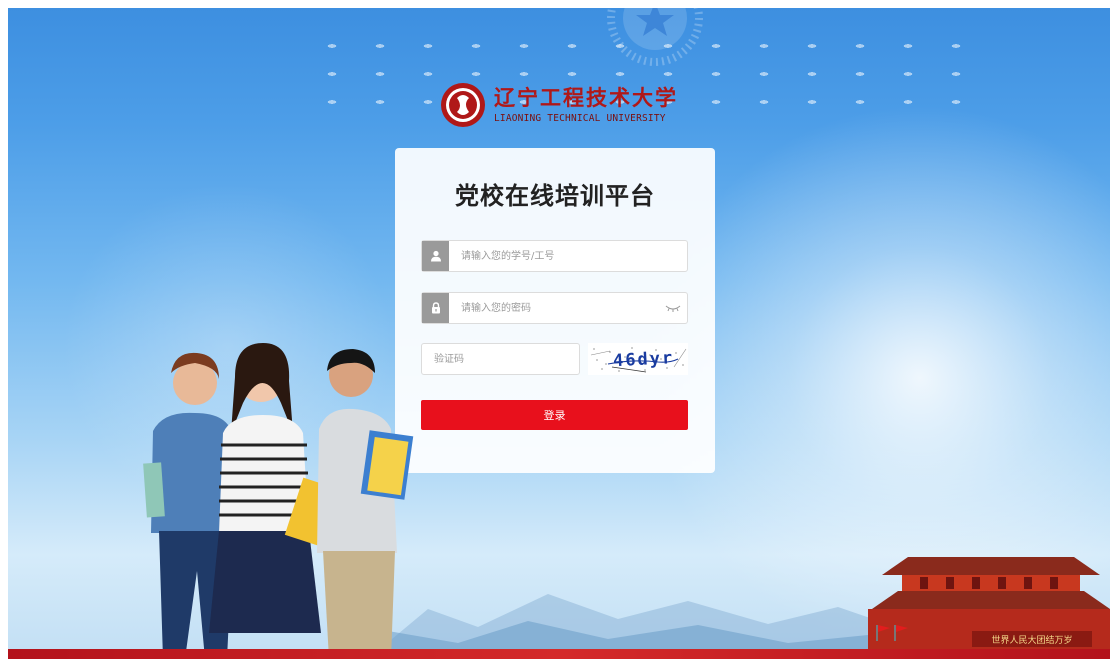 The image size is (1110, 659). What do you see at coordinates (644, 359) in the screenshot?
I see `captcha-text: 46dyr` at bounding box center [644, 359].